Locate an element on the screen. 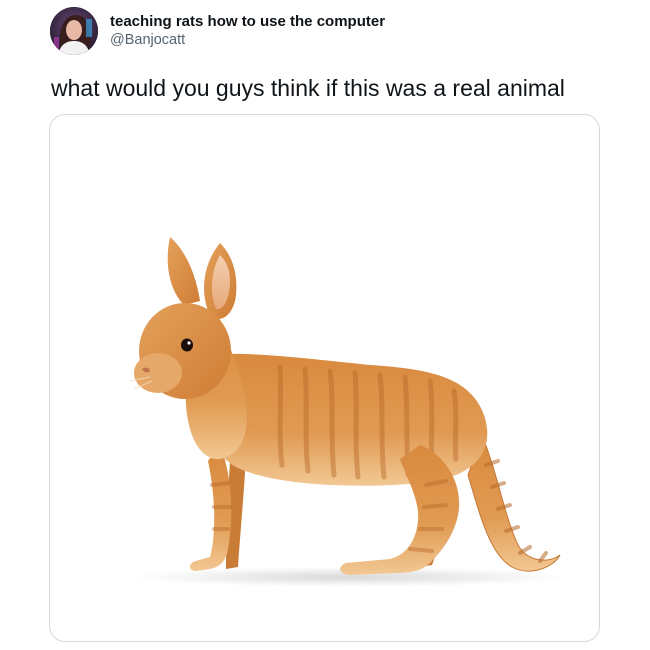 The height and width of the screenshot is (650, 650). avatar-image-icon is located at coordinates (74, 31).